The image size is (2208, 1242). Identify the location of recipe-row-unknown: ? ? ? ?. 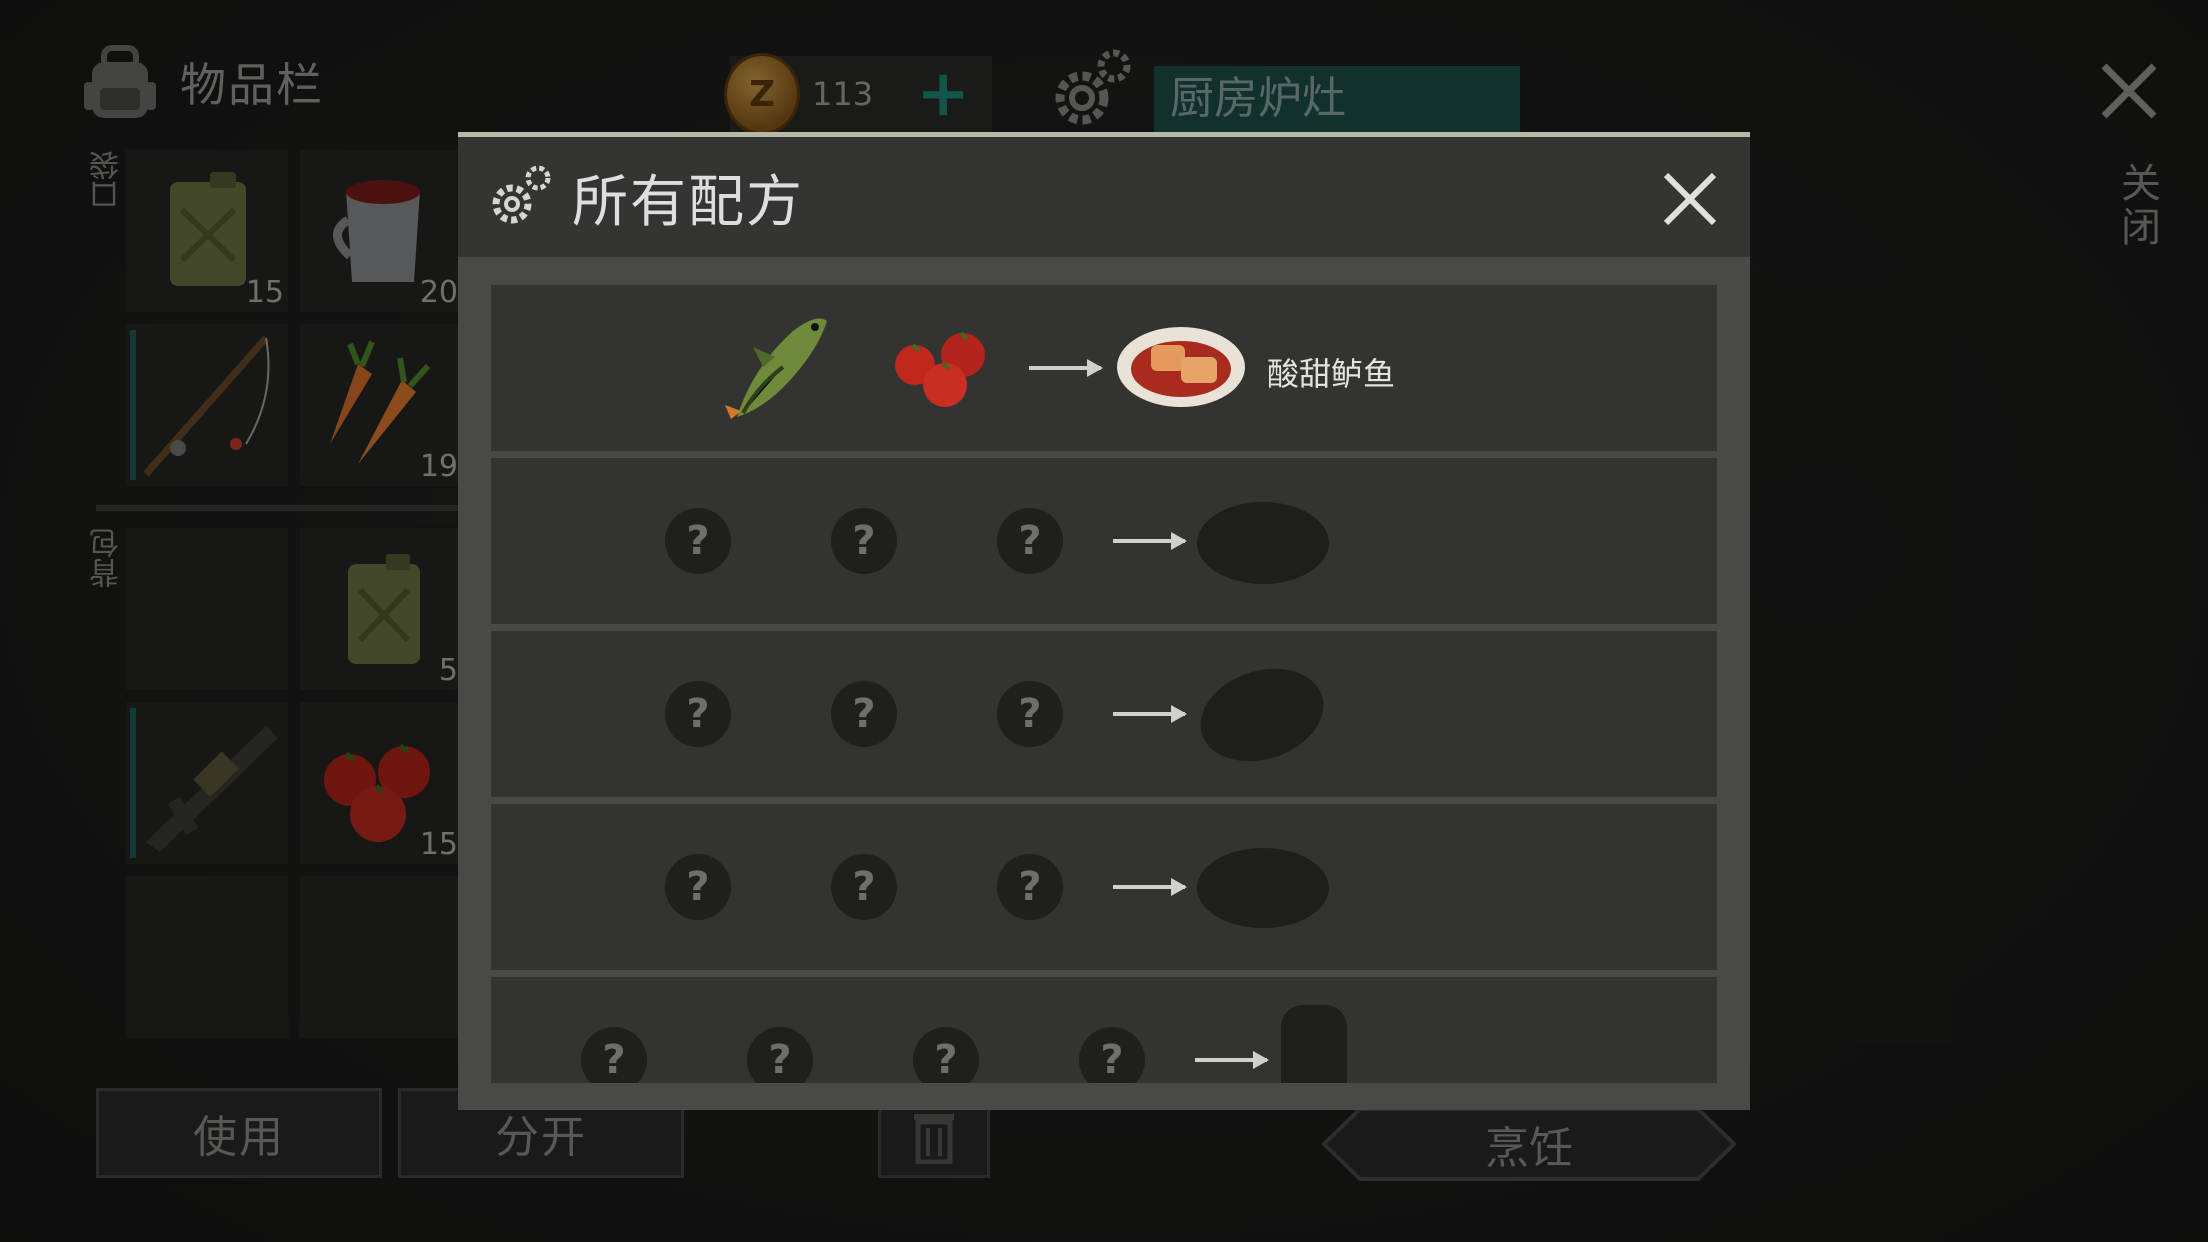
(1104, 1030).